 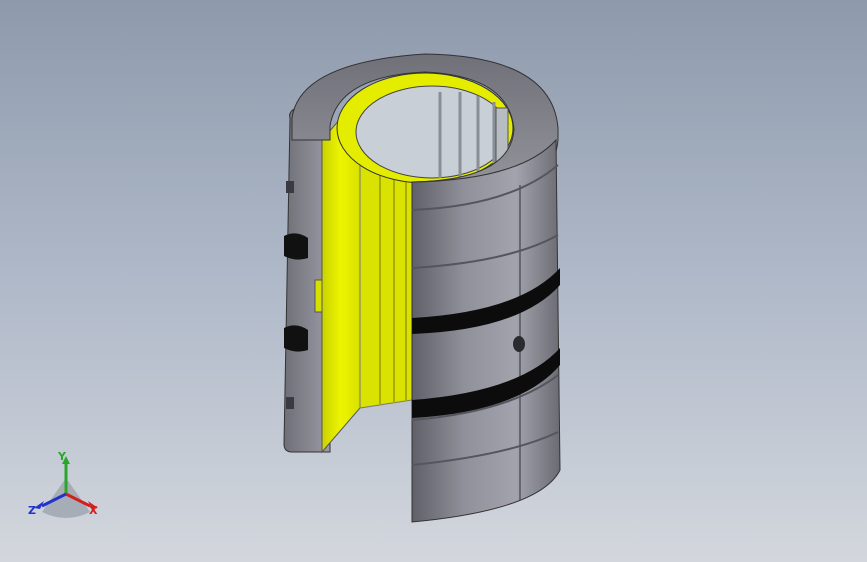 What do you see at coordinates (425, 128) in the screenshot?
I see `inner-bore` at bounding box center [425, 128].